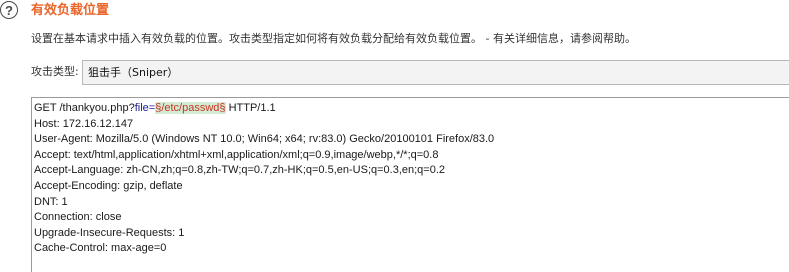 The height and width of the screenshot is (272, 789). What do you see at coordinates (435, 72) in the screenshot?
I see `attack-type-select: 狙击手（Sniper）` at bounding box center [435, 72].